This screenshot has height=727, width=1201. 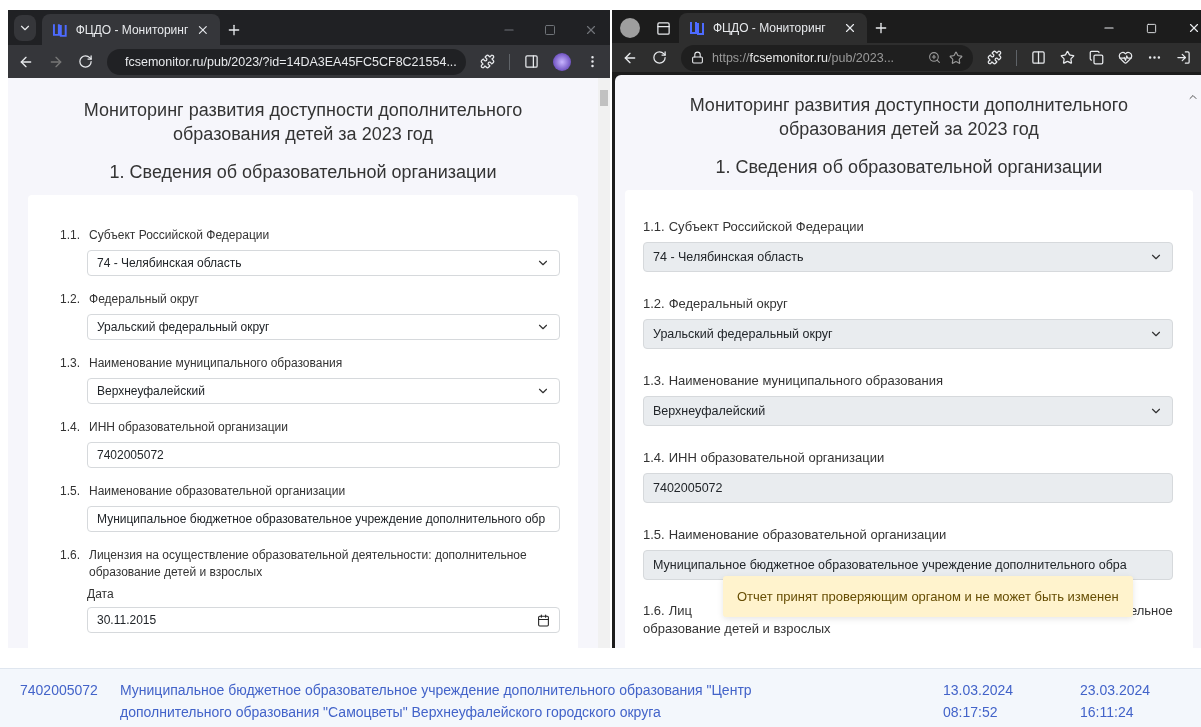 I want to click on field-label: образование детей и взрослых, so click(x=737, y=628).